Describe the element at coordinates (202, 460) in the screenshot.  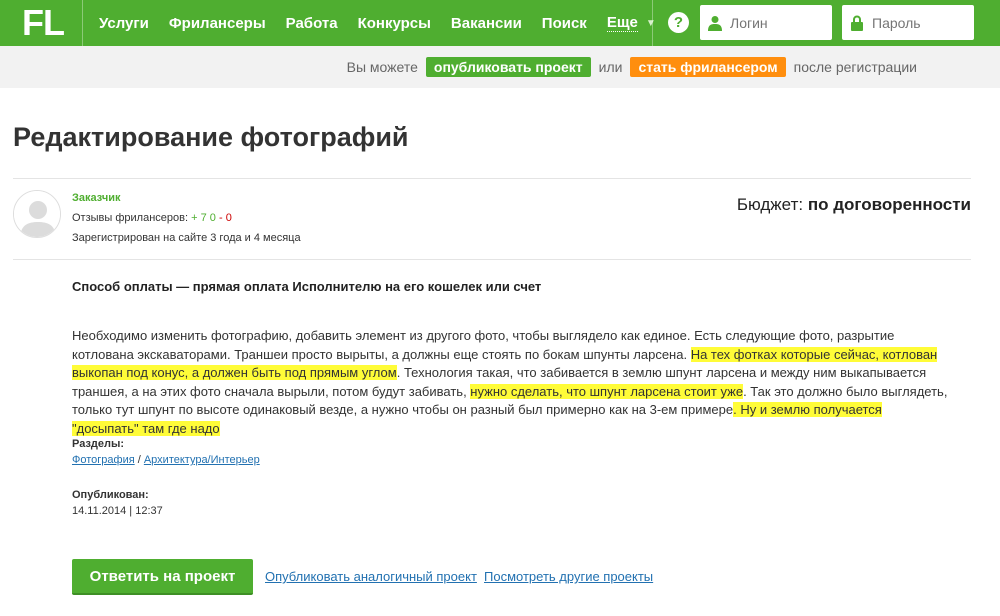
I see `section-link-architecture: Архитектура/Интерьер` at that location.